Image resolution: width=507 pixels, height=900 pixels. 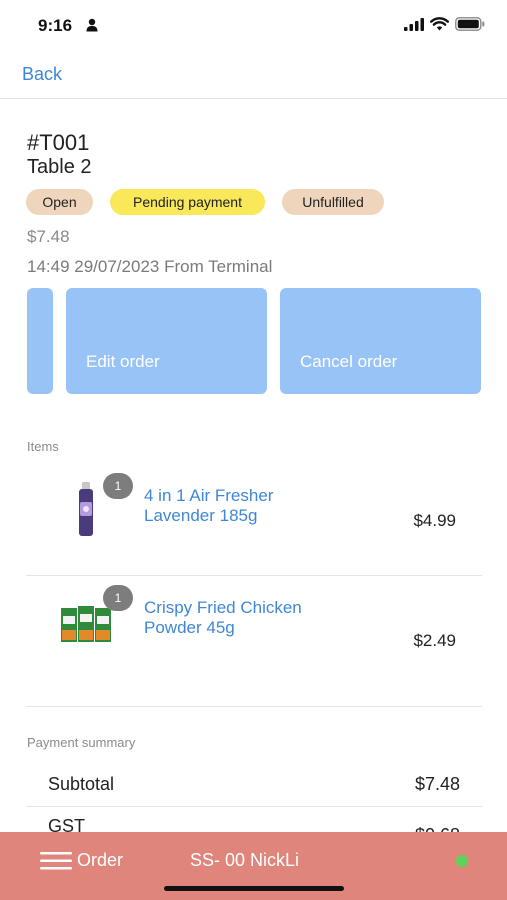 I want to click on order-total: $7.48, so click(x=48, y=236).